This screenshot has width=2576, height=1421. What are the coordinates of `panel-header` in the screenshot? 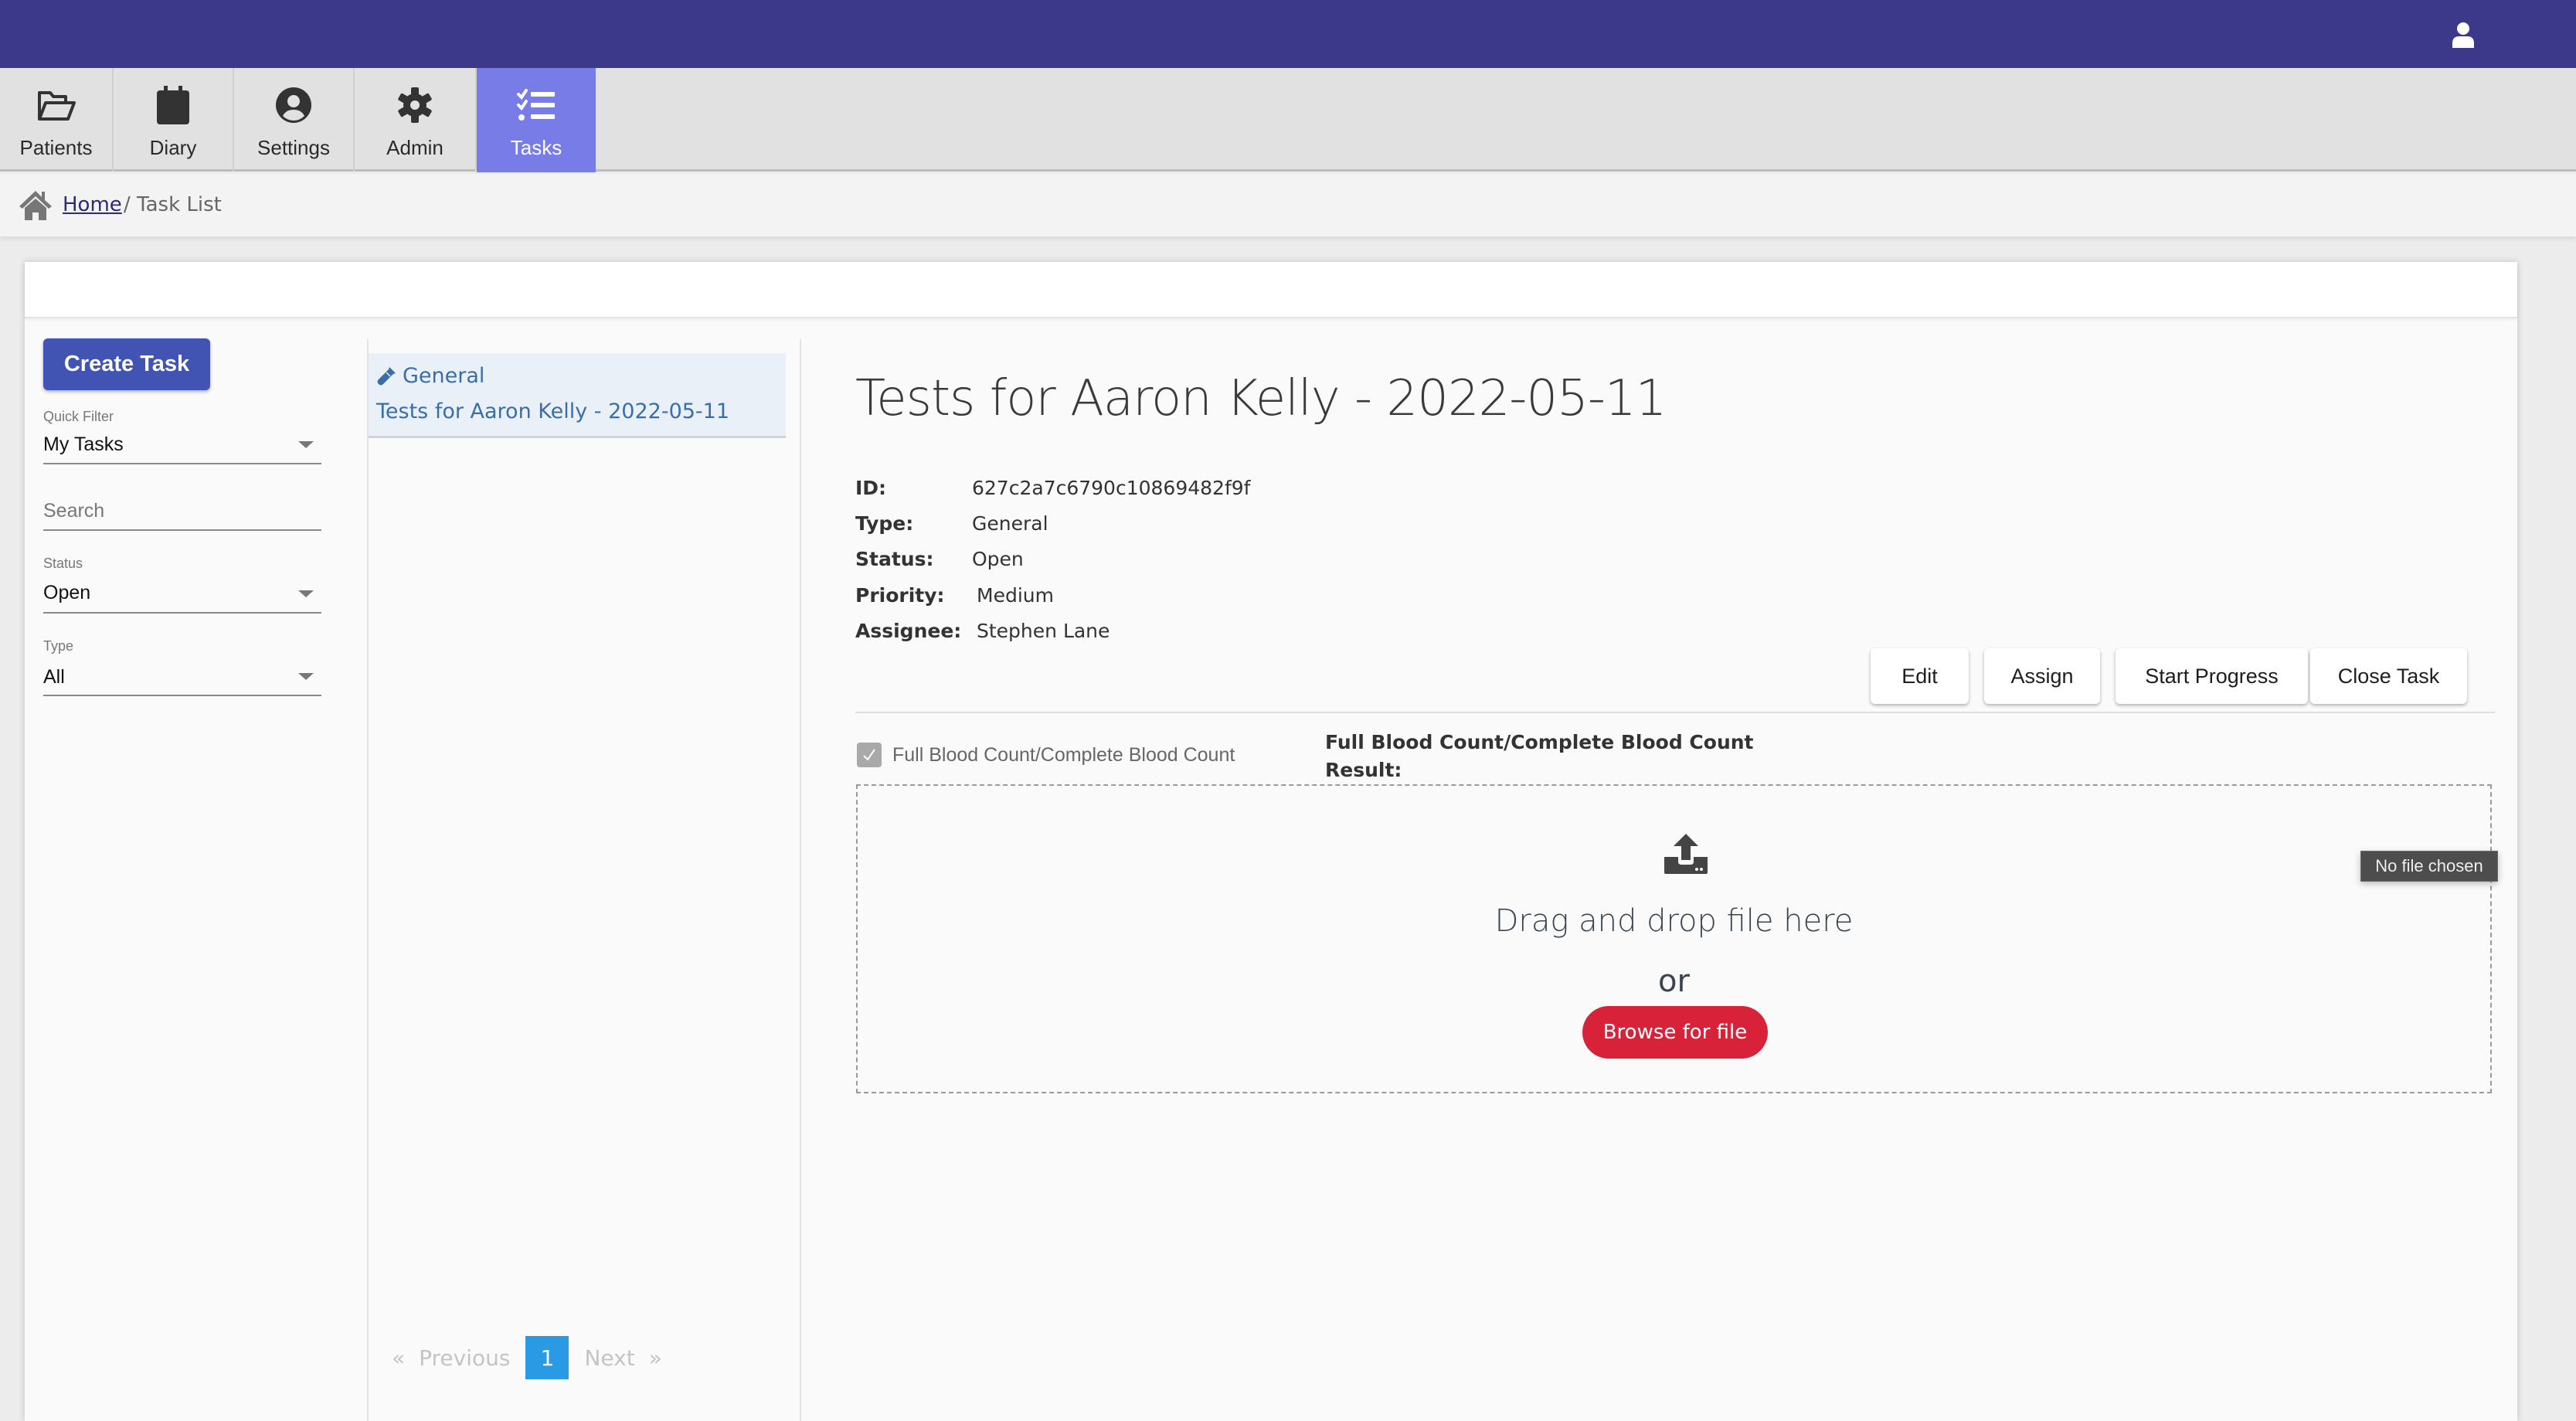 It's located at (1271, 290).